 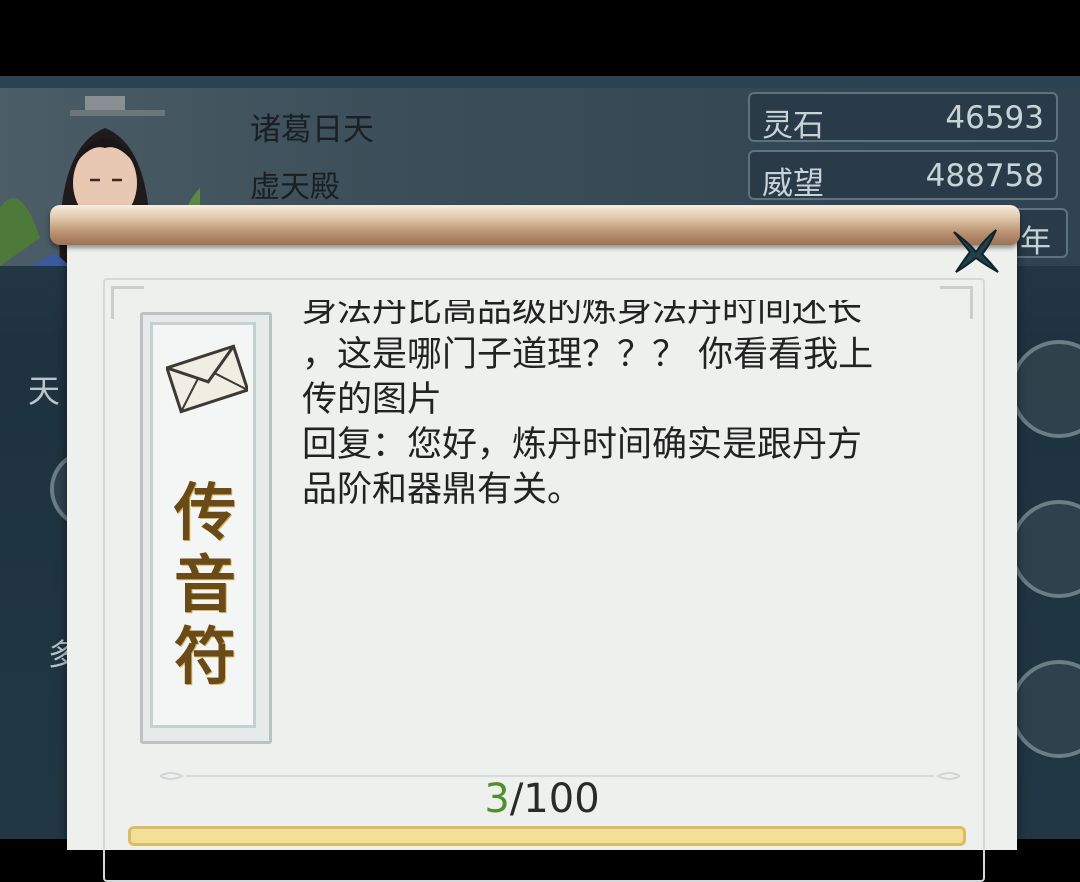 What do you see at coordinates (582, 315) in the screenshot?
I see `message-line: 身法丹比高品级的炼身法丹时间还长` at bounding box center [582, 315].